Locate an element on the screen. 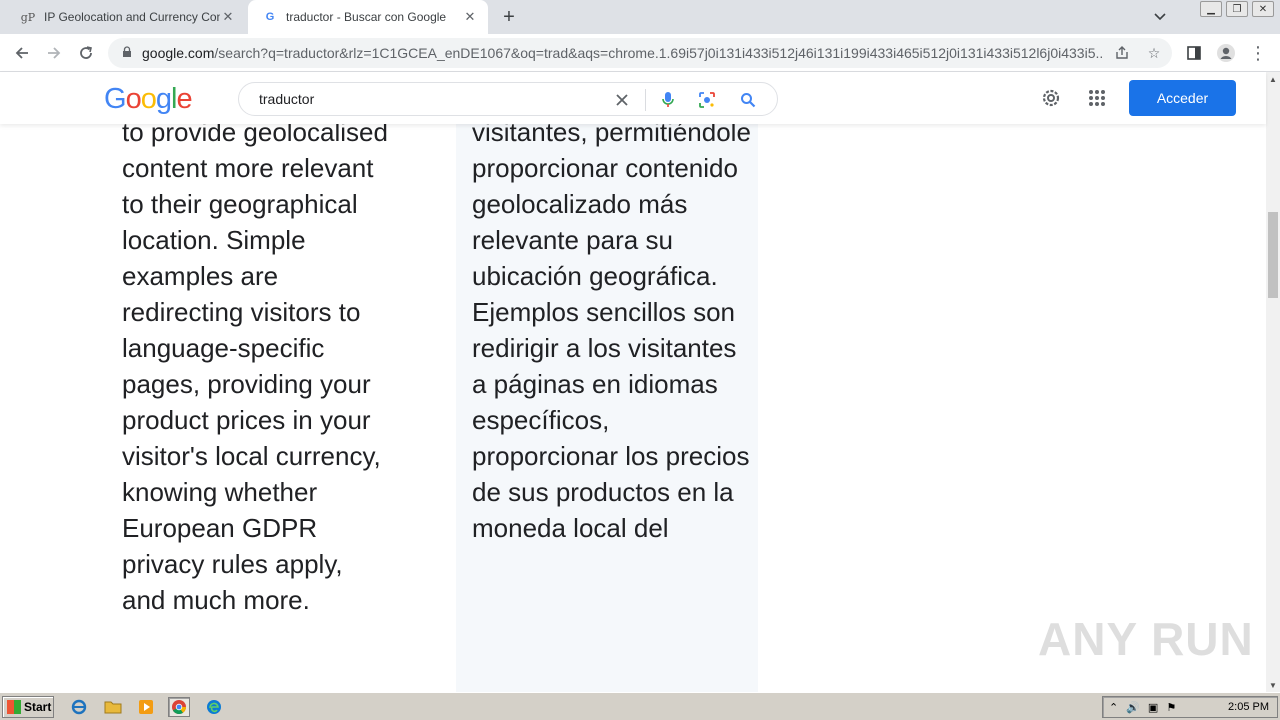 The image size is (1280, 720). start-button: Start is located at coordinates (28, 707).